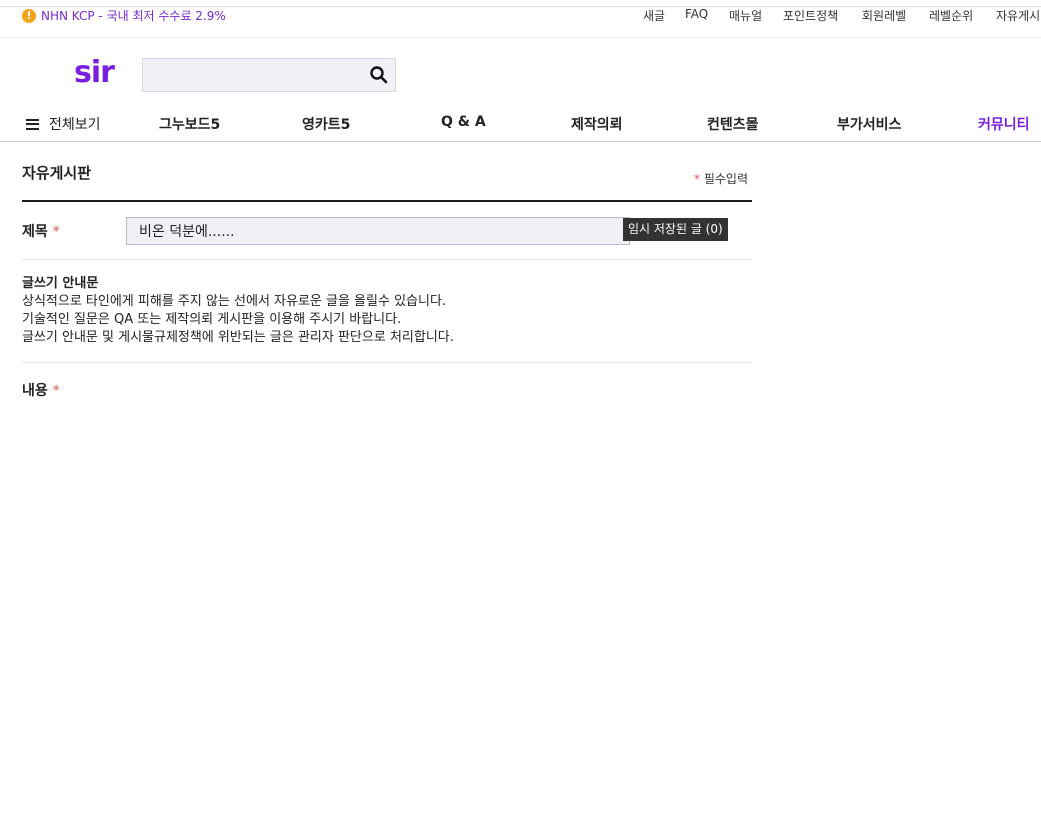 The height and width of the screenshot is (827, 1041). I want to click on exclamation-icon: !, so click(29, 15).